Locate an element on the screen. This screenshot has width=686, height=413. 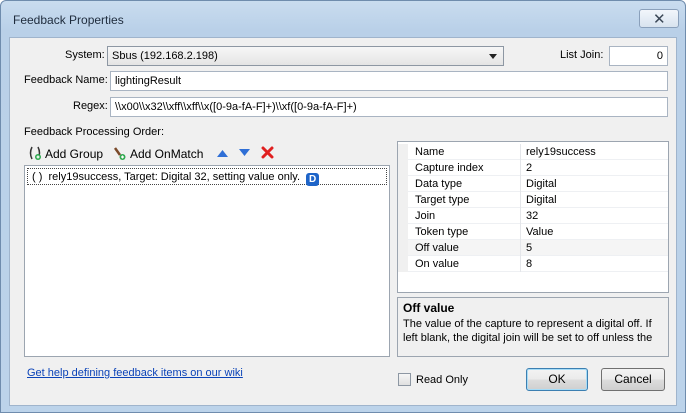
property-row-name: Name rely19success is located at coordinates (533, 152).